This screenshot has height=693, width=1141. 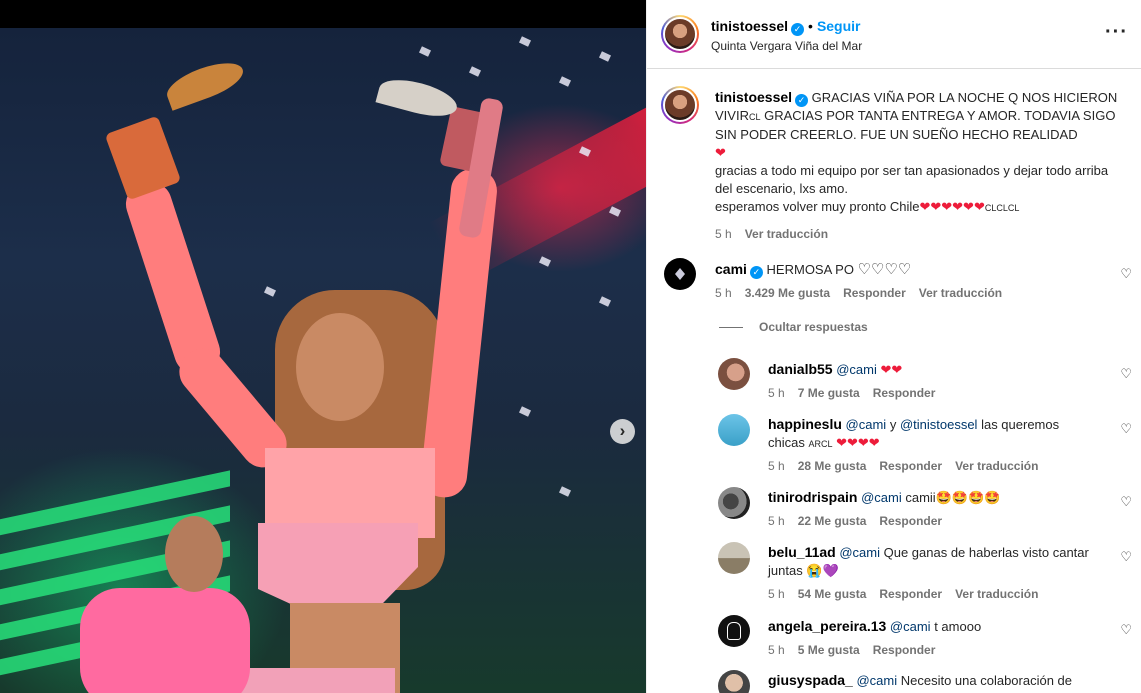 I want to click on comment-username: cami, so click(x=731, y=269).